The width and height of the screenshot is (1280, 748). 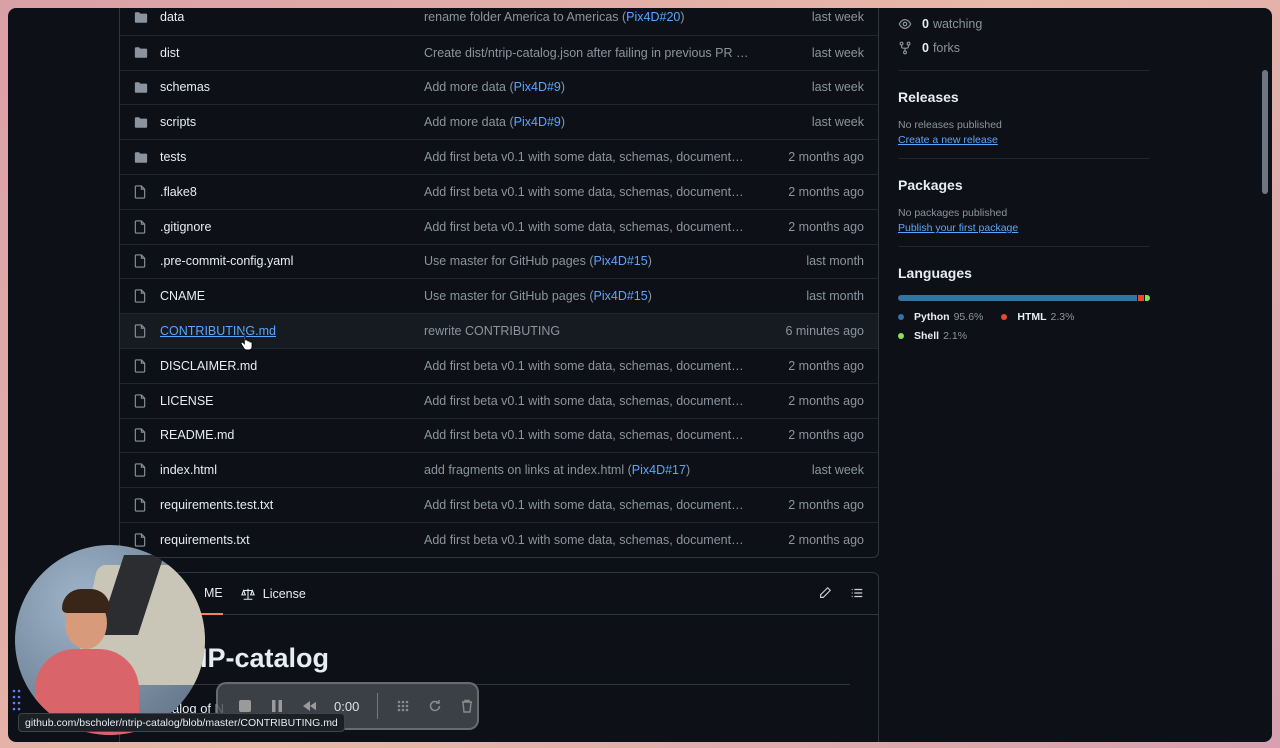 What do you see at coordinates (290, 227) in the screenshot?
I see `file-name-link: .gitignore` at bounding box center [290, 227].